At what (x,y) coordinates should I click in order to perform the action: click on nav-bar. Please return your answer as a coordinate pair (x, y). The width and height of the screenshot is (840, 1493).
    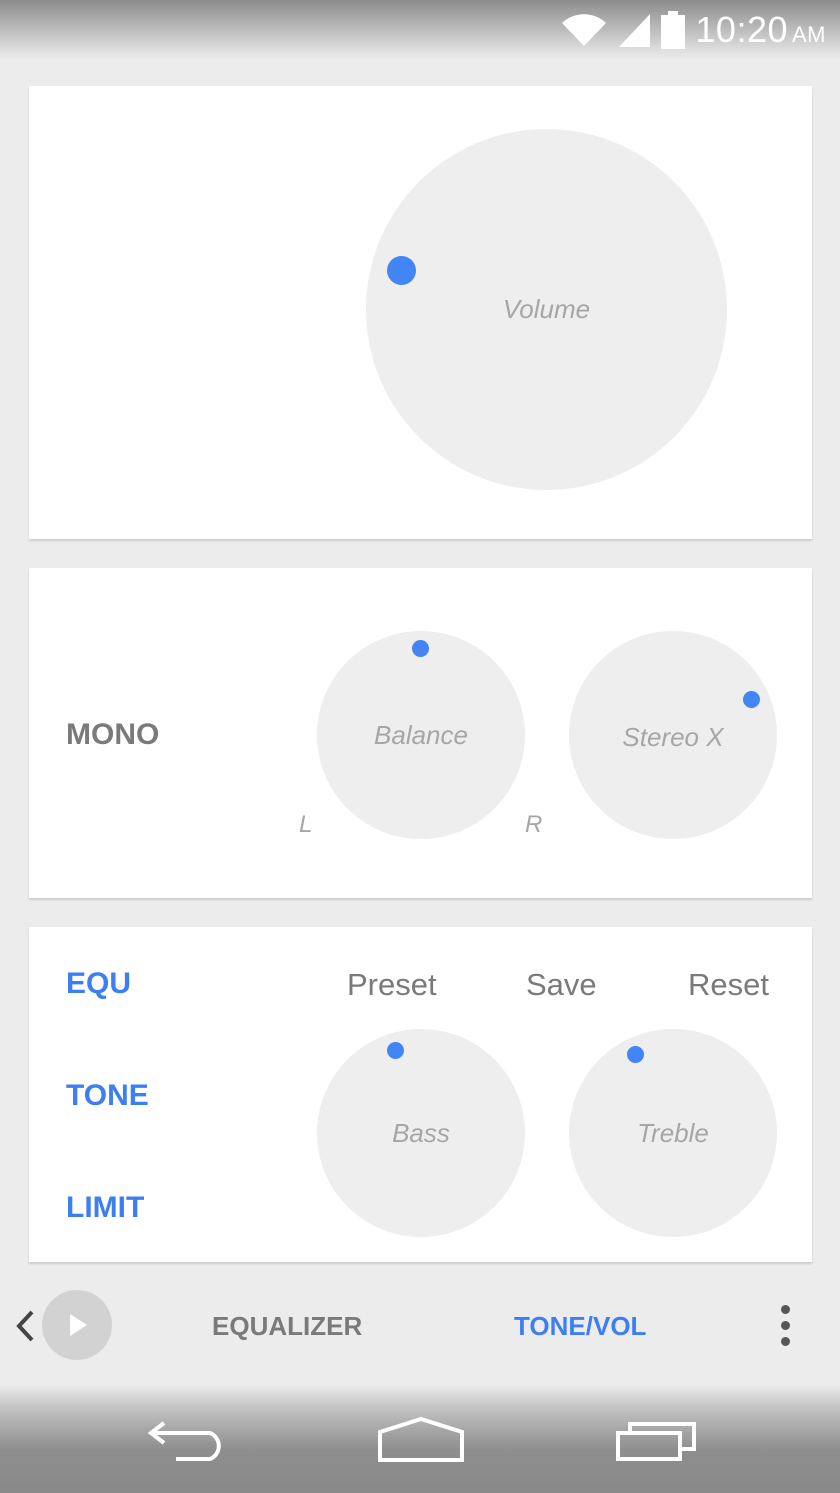
    Looking at the image, I should click on (420, 1439).